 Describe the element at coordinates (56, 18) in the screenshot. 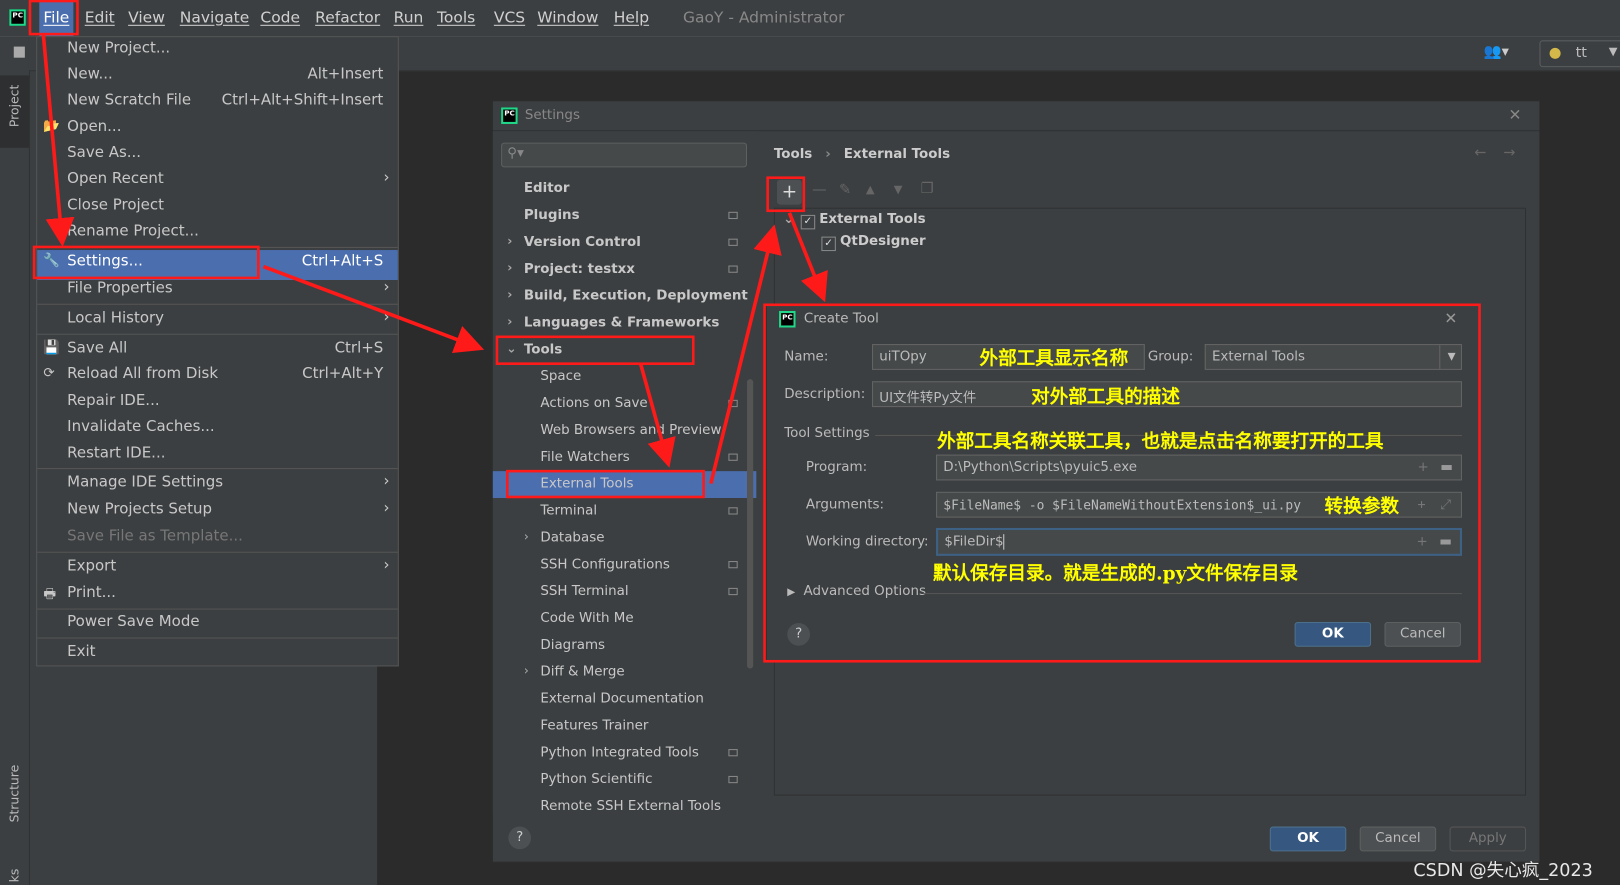

I see `menu-file: File` at that location.